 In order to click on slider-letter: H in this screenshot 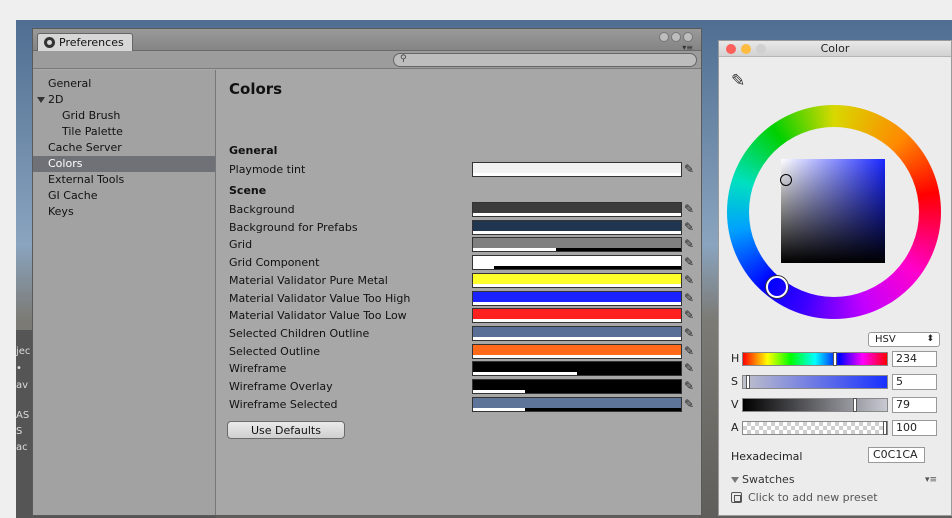, I will do `click(735, 358)`.